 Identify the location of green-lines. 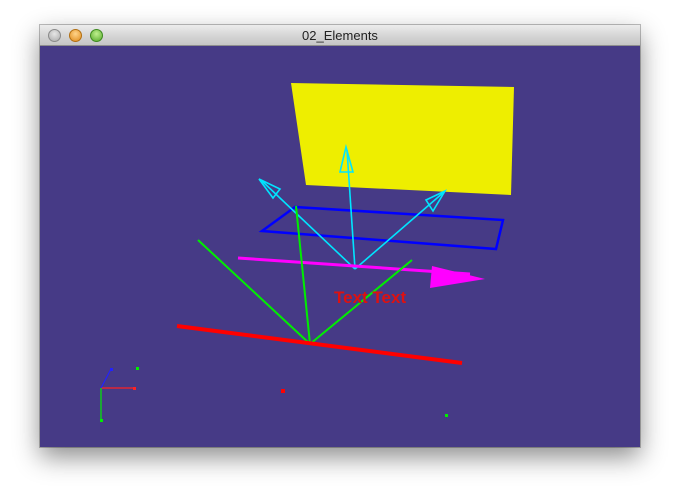
(305, 275).